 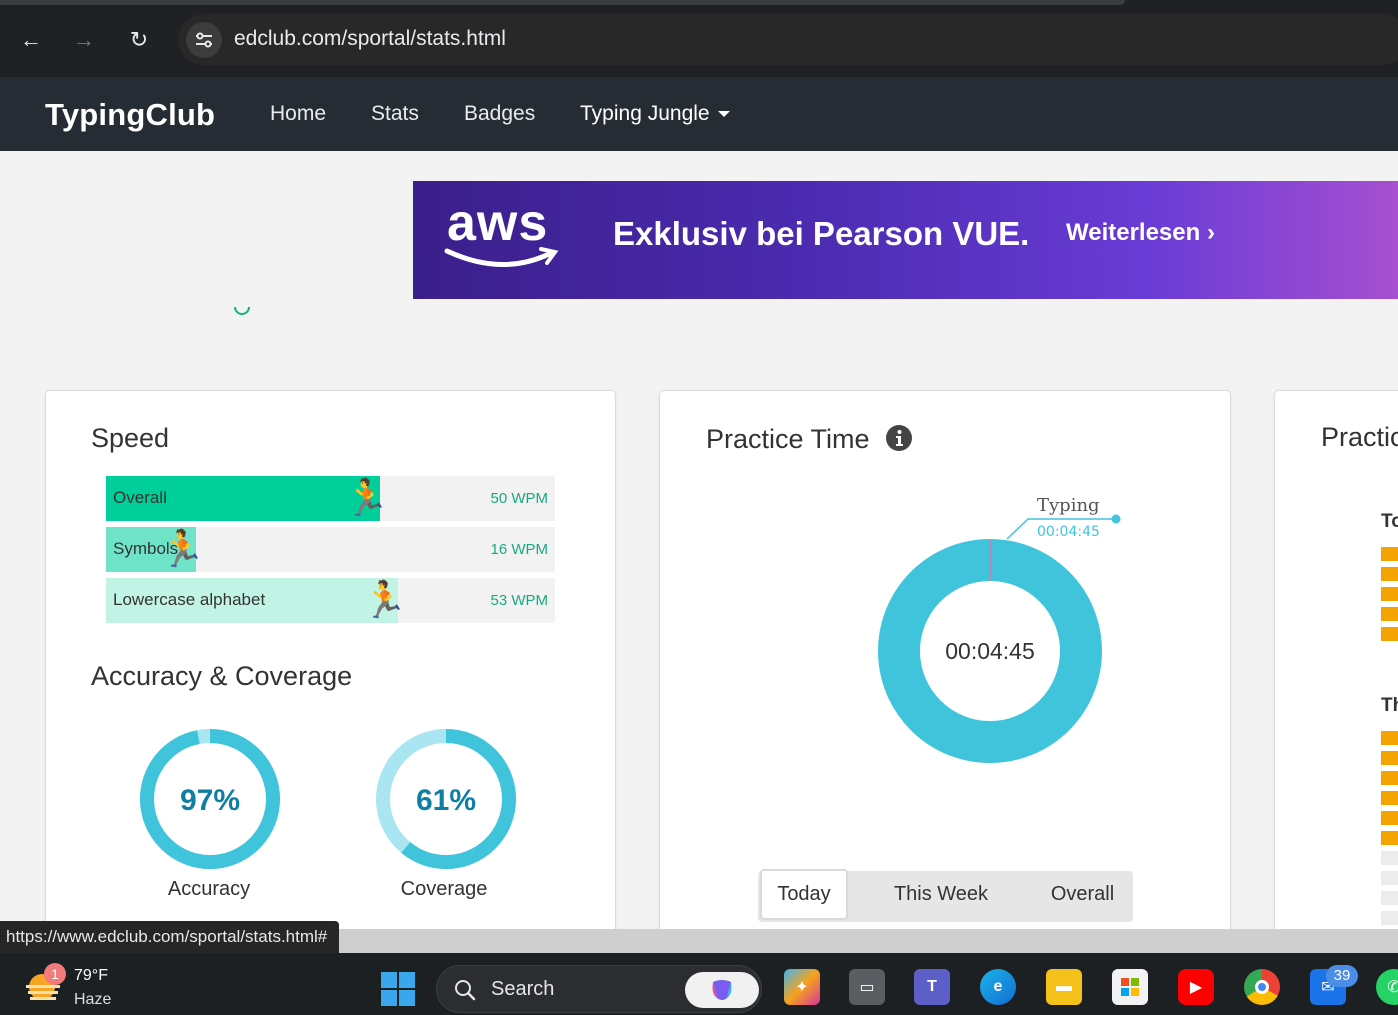 I want to click on task-view-icon: ▭, so click(x=867, y=987).